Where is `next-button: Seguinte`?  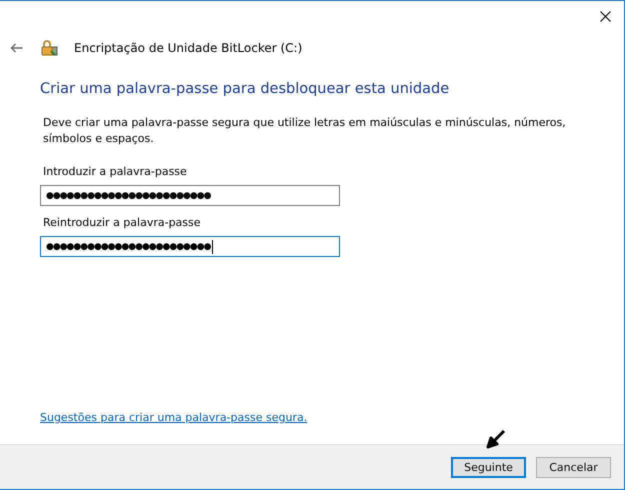 next-button: Seguinte is located at coordinates (488, 467).